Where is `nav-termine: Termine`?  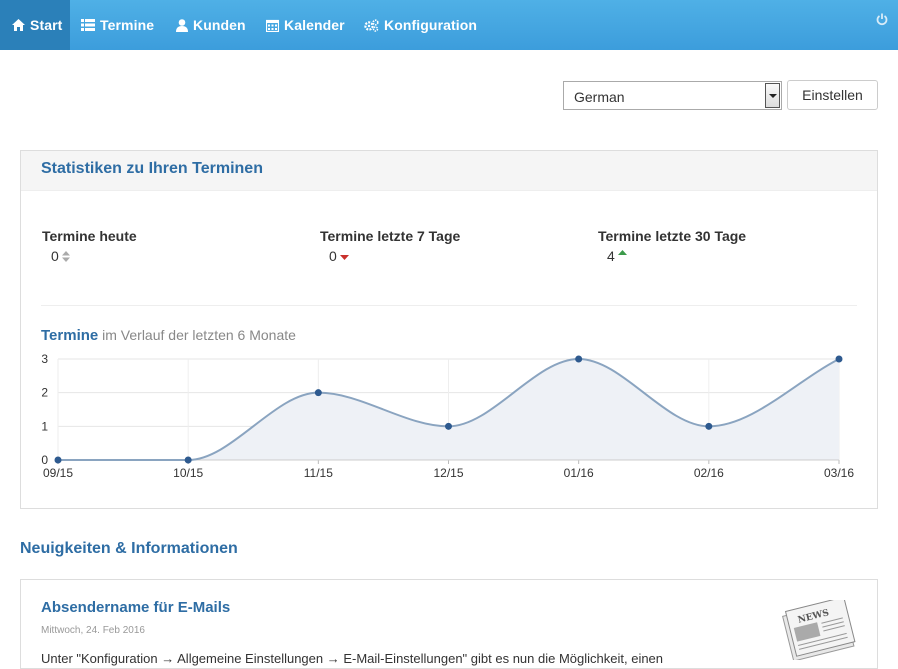
nav-termine: Termine is located at coordinates (117, 25).